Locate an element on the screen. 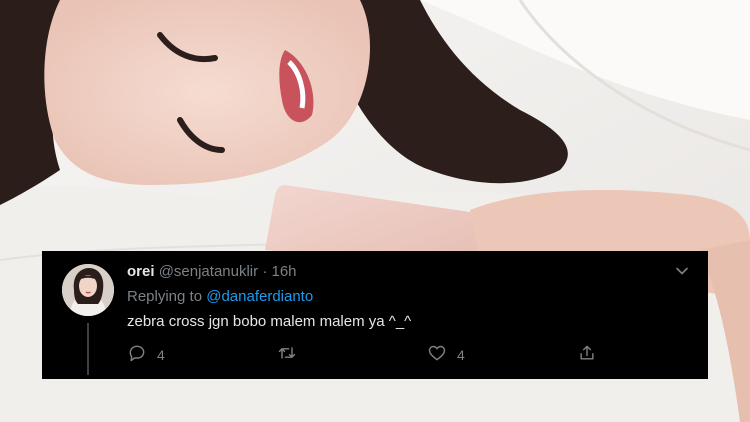  reply-button: 4 is located at coordinates (146, 354).